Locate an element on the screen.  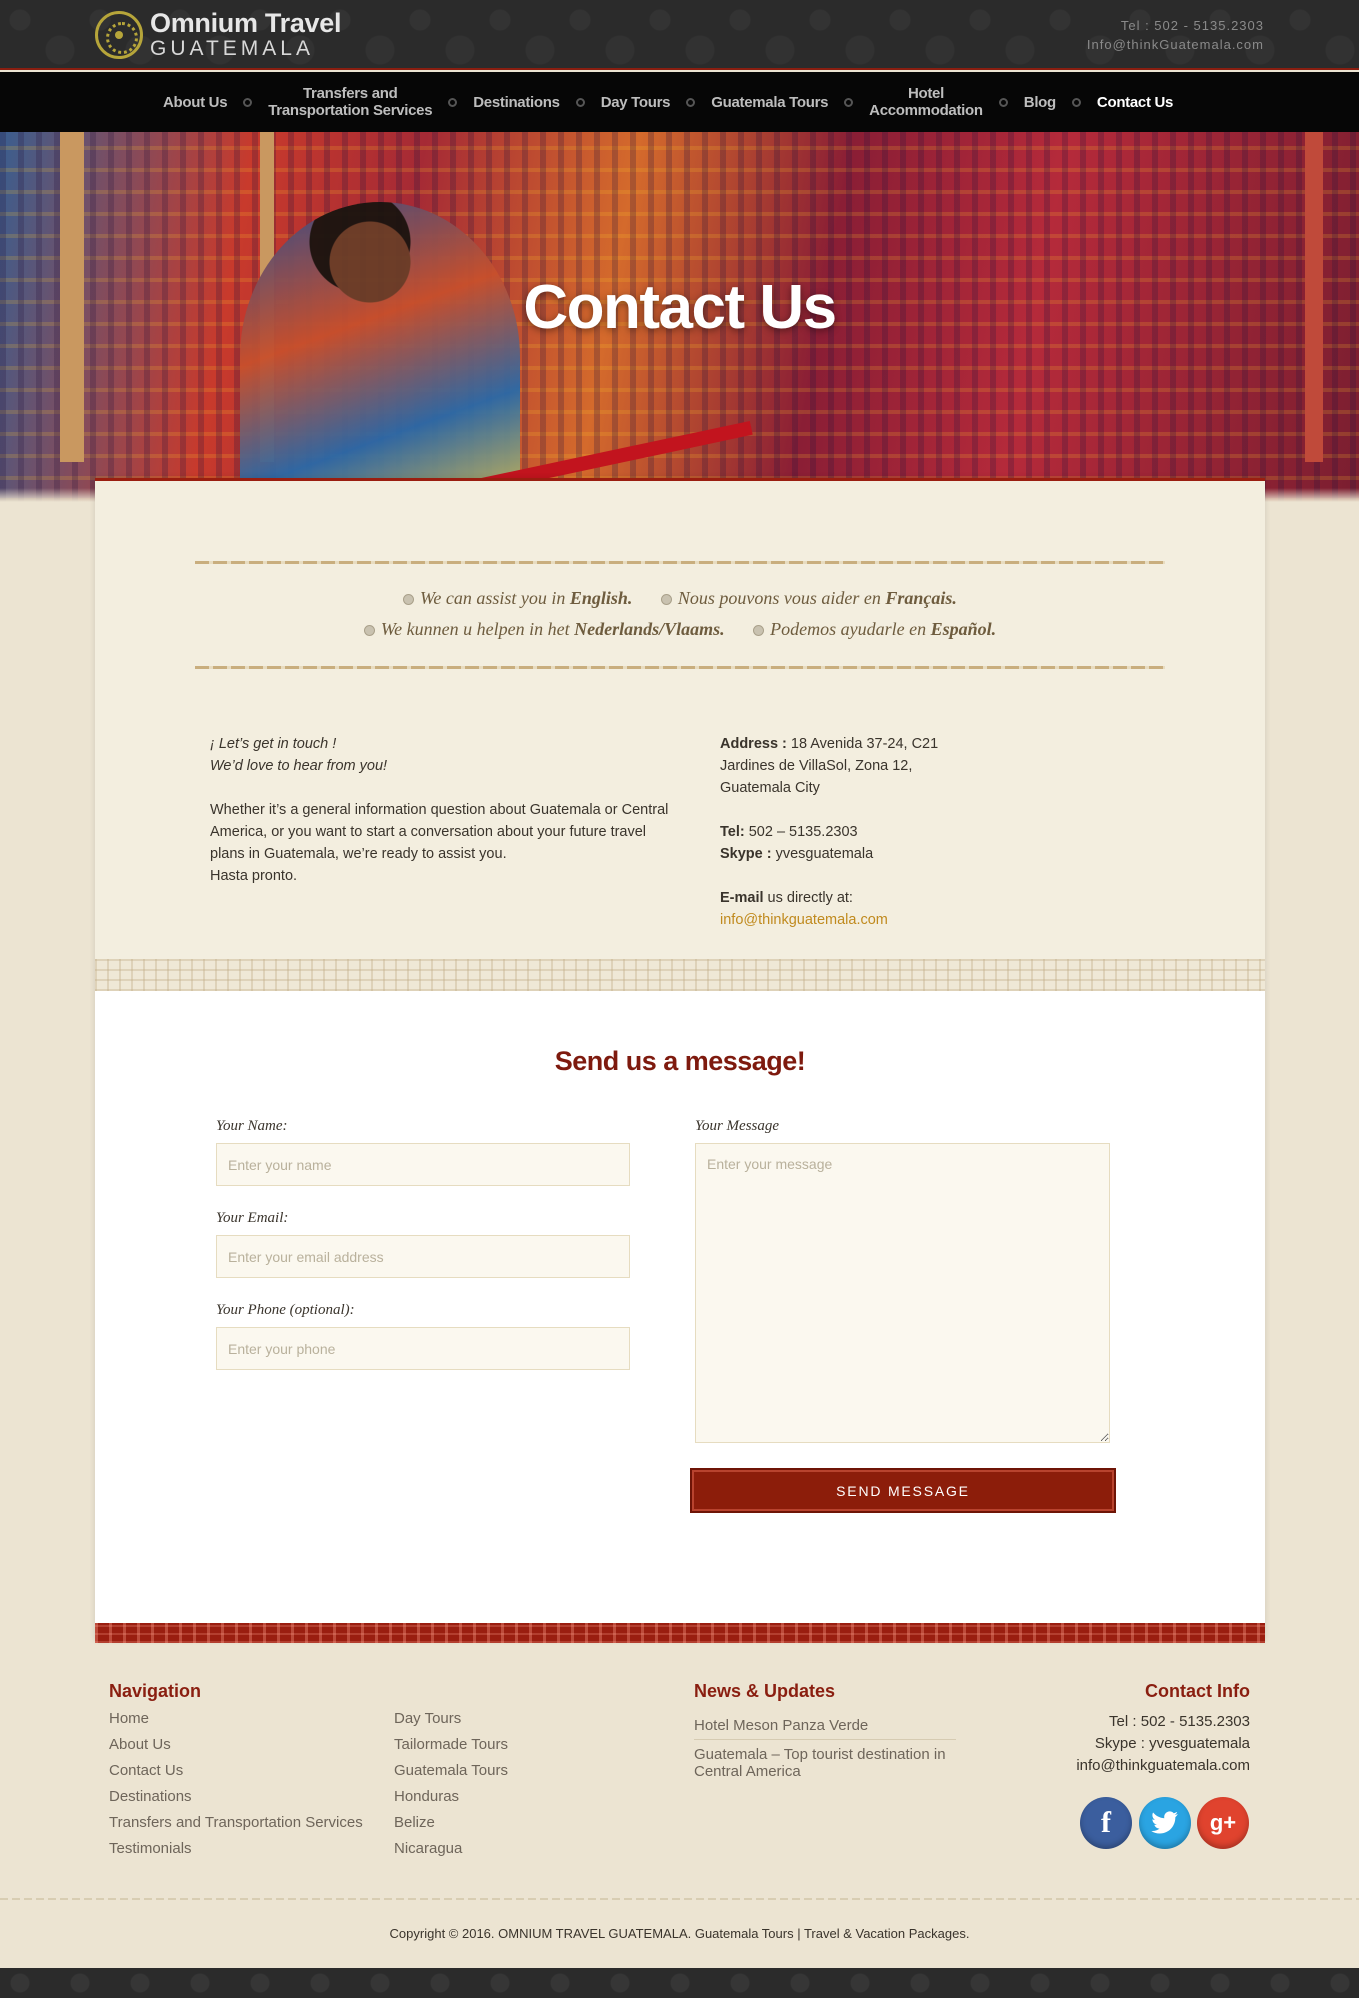
nav-item-transfers: Transfers and Transportation Services is located at coordinates (350, 102).